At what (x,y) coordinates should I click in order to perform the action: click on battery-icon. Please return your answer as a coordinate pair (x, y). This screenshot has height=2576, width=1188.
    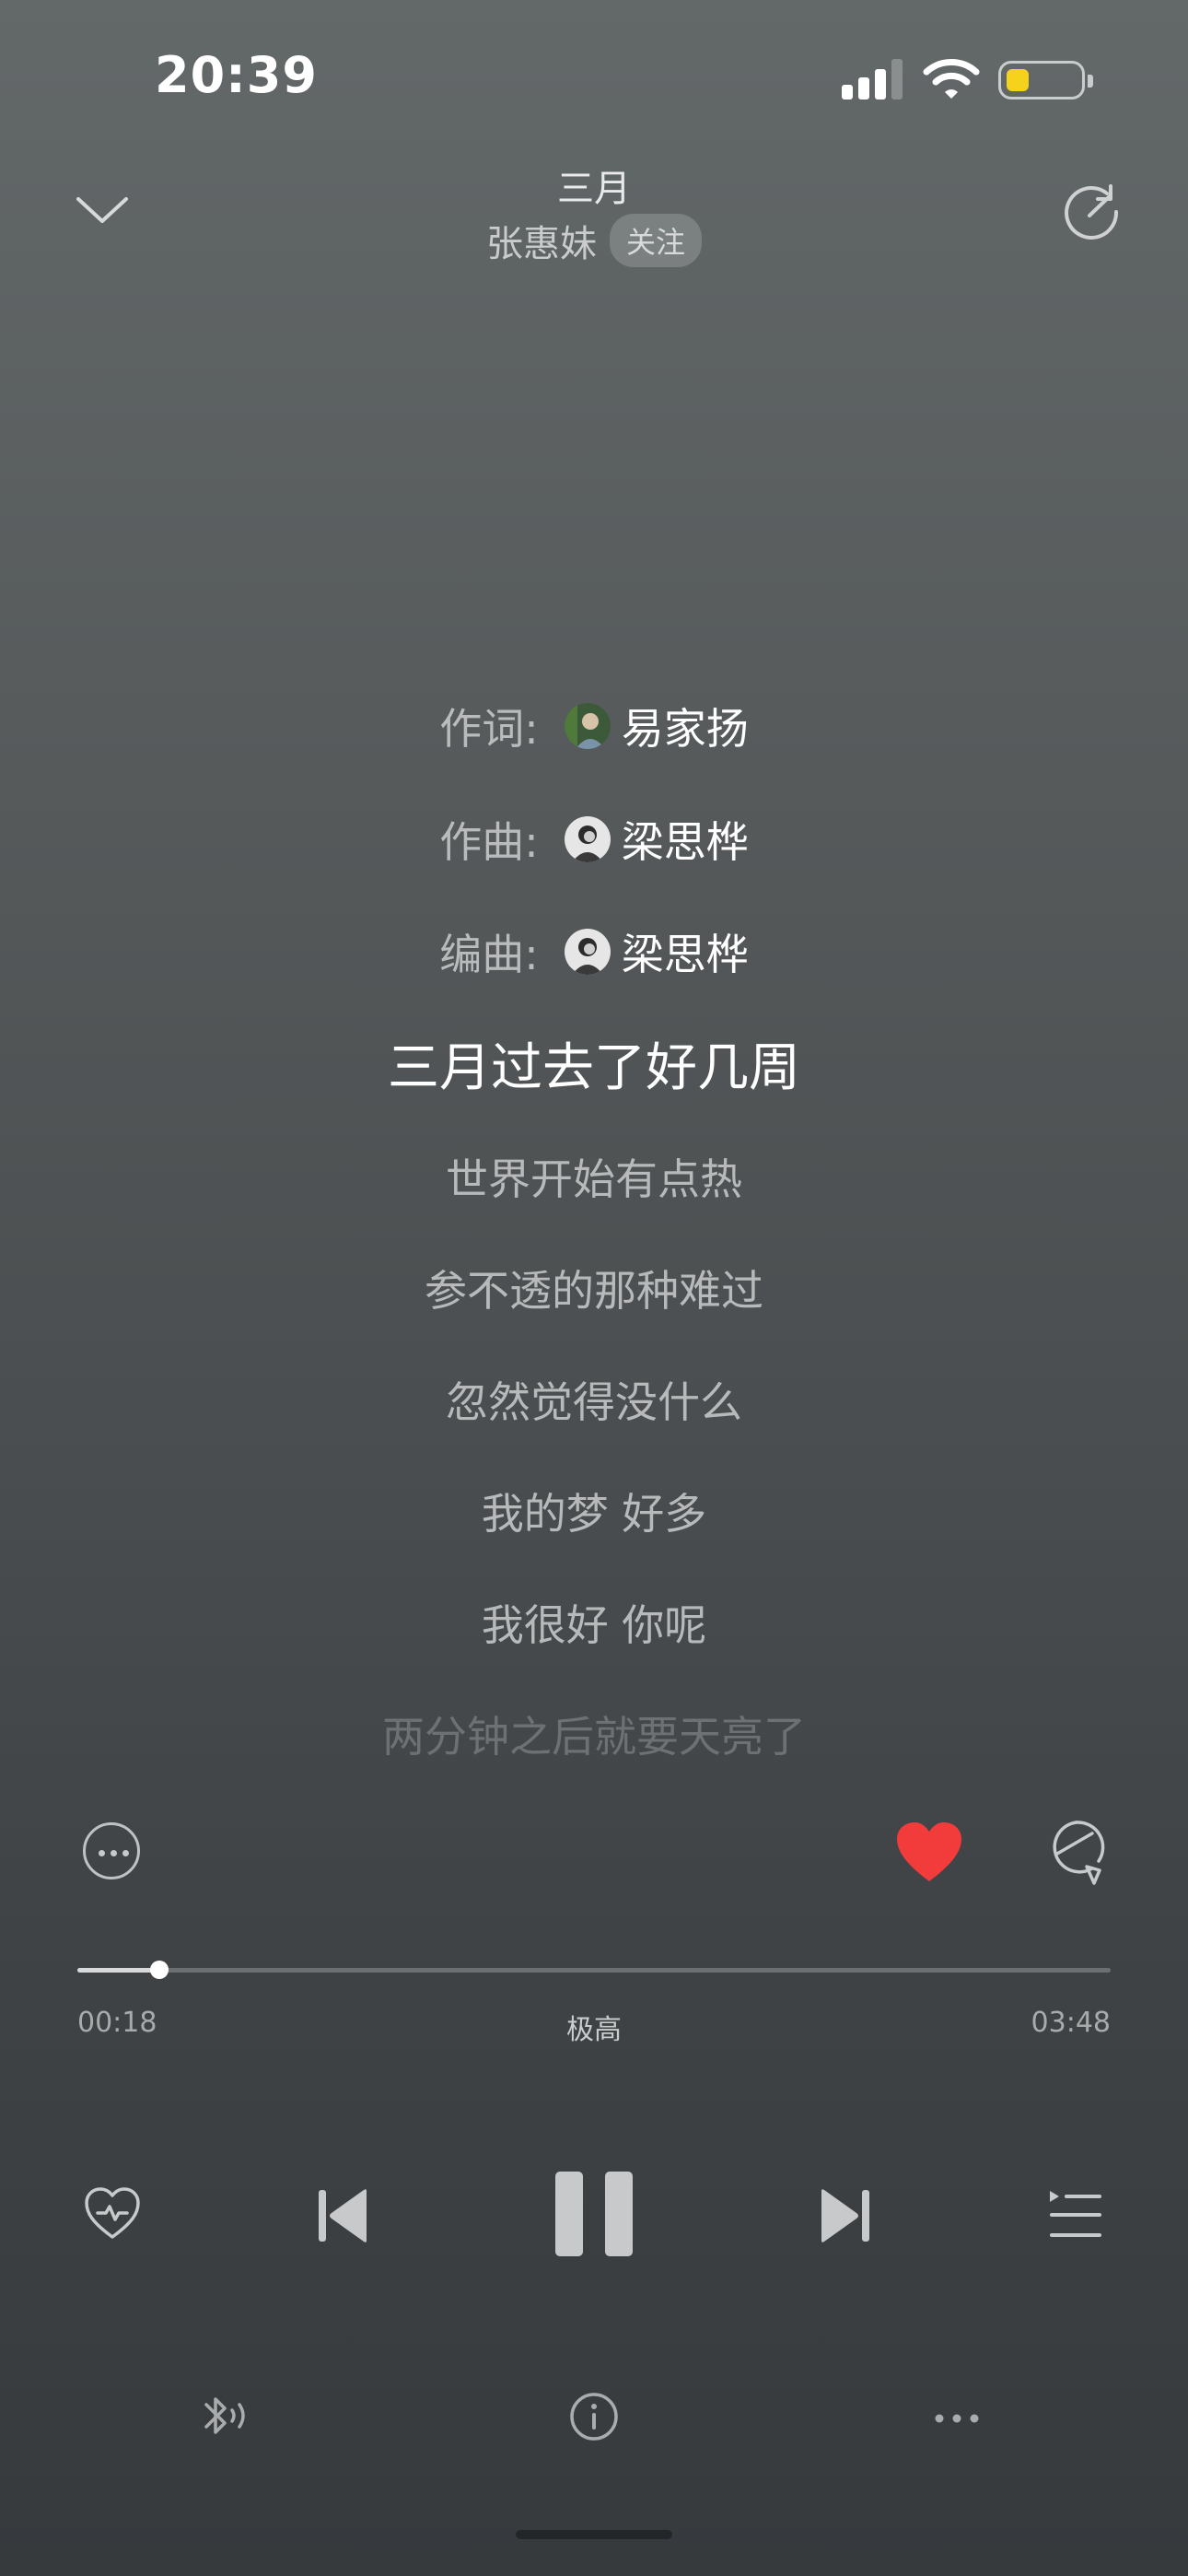
    Looking at the image, I should click on (1045, 80).